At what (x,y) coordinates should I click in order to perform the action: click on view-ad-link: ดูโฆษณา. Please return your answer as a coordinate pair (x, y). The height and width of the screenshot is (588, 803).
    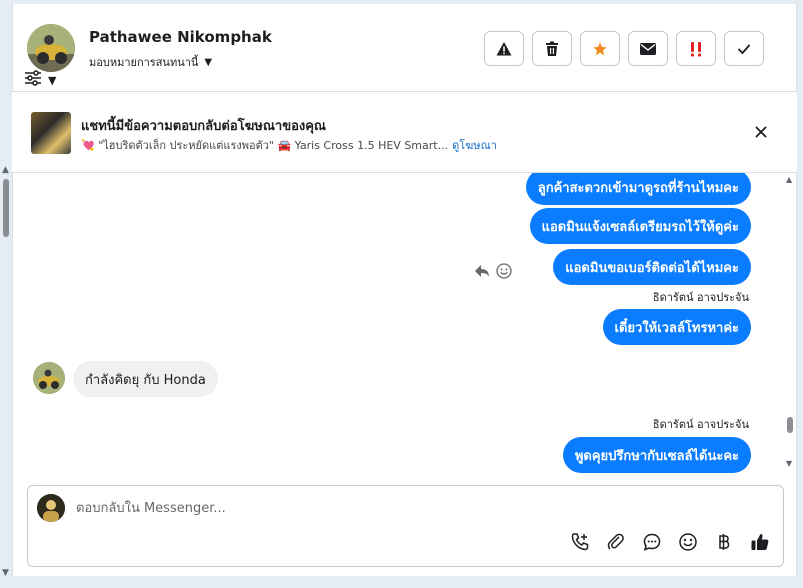
    Looking at the image, I should click on (474, 145).